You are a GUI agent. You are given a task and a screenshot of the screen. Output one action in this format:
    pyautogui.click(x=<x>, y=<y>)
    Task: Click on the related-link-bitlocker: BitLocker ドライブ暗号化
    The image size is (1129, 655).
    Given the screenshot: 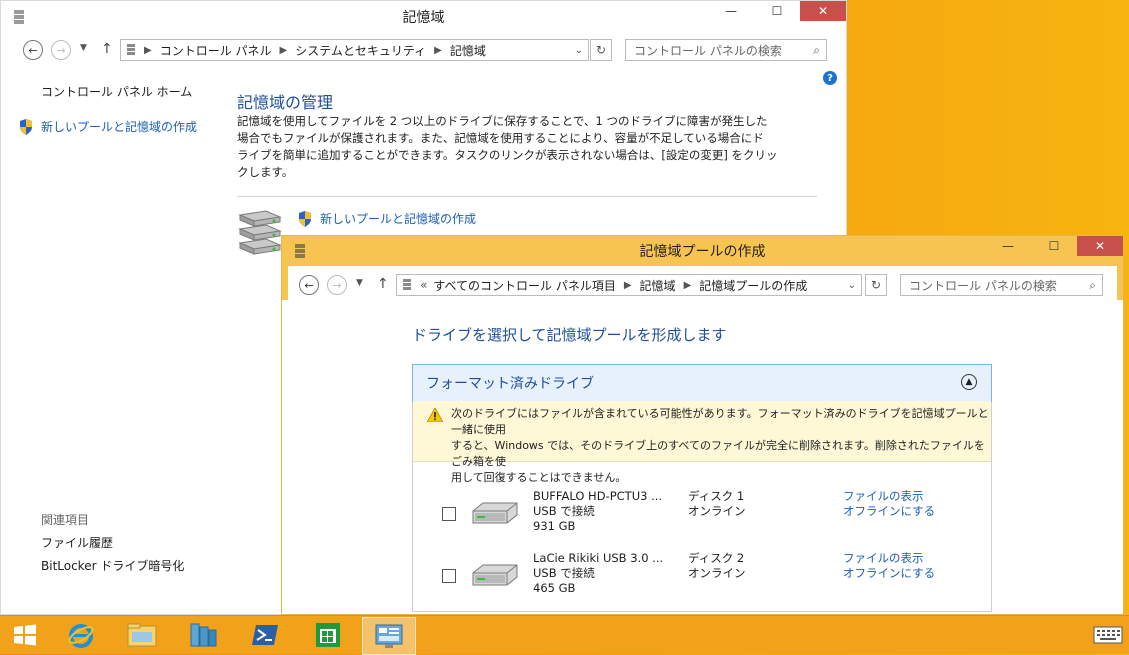 What is the action you would take?
    pyautogui.click(x=112, y=565)
    